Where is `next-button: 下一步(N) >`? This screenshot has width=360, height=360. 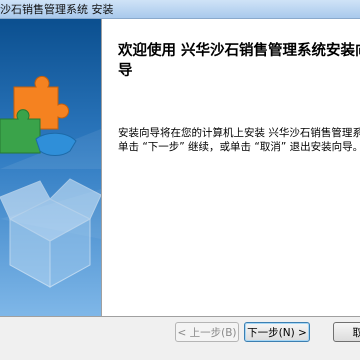 next-button: 下一步(N) > is located at coordinates (277, 332).